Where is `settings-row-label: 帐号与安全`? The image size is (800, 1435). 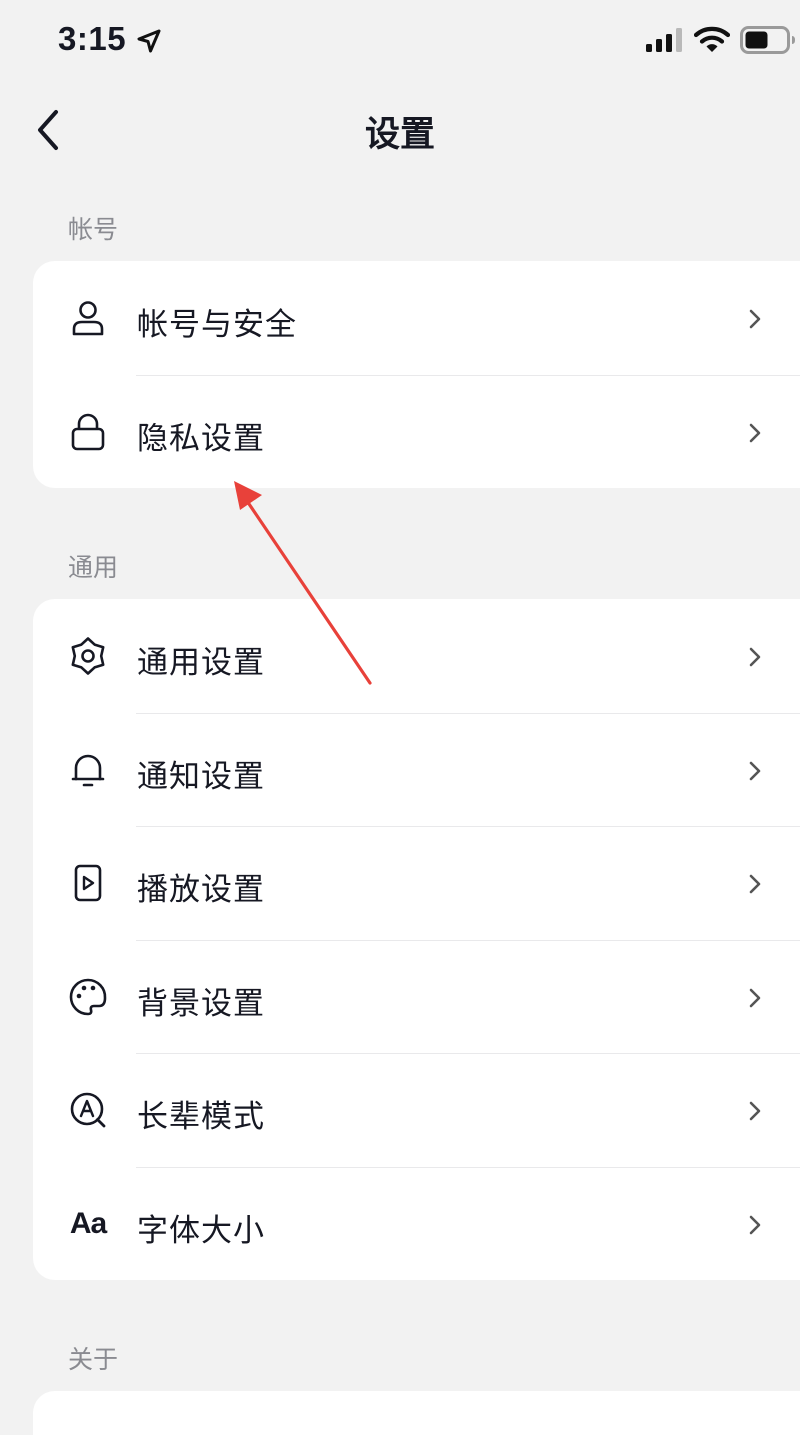
settings-row-label: 帐号与安全 is located at coordinates (217, 325).